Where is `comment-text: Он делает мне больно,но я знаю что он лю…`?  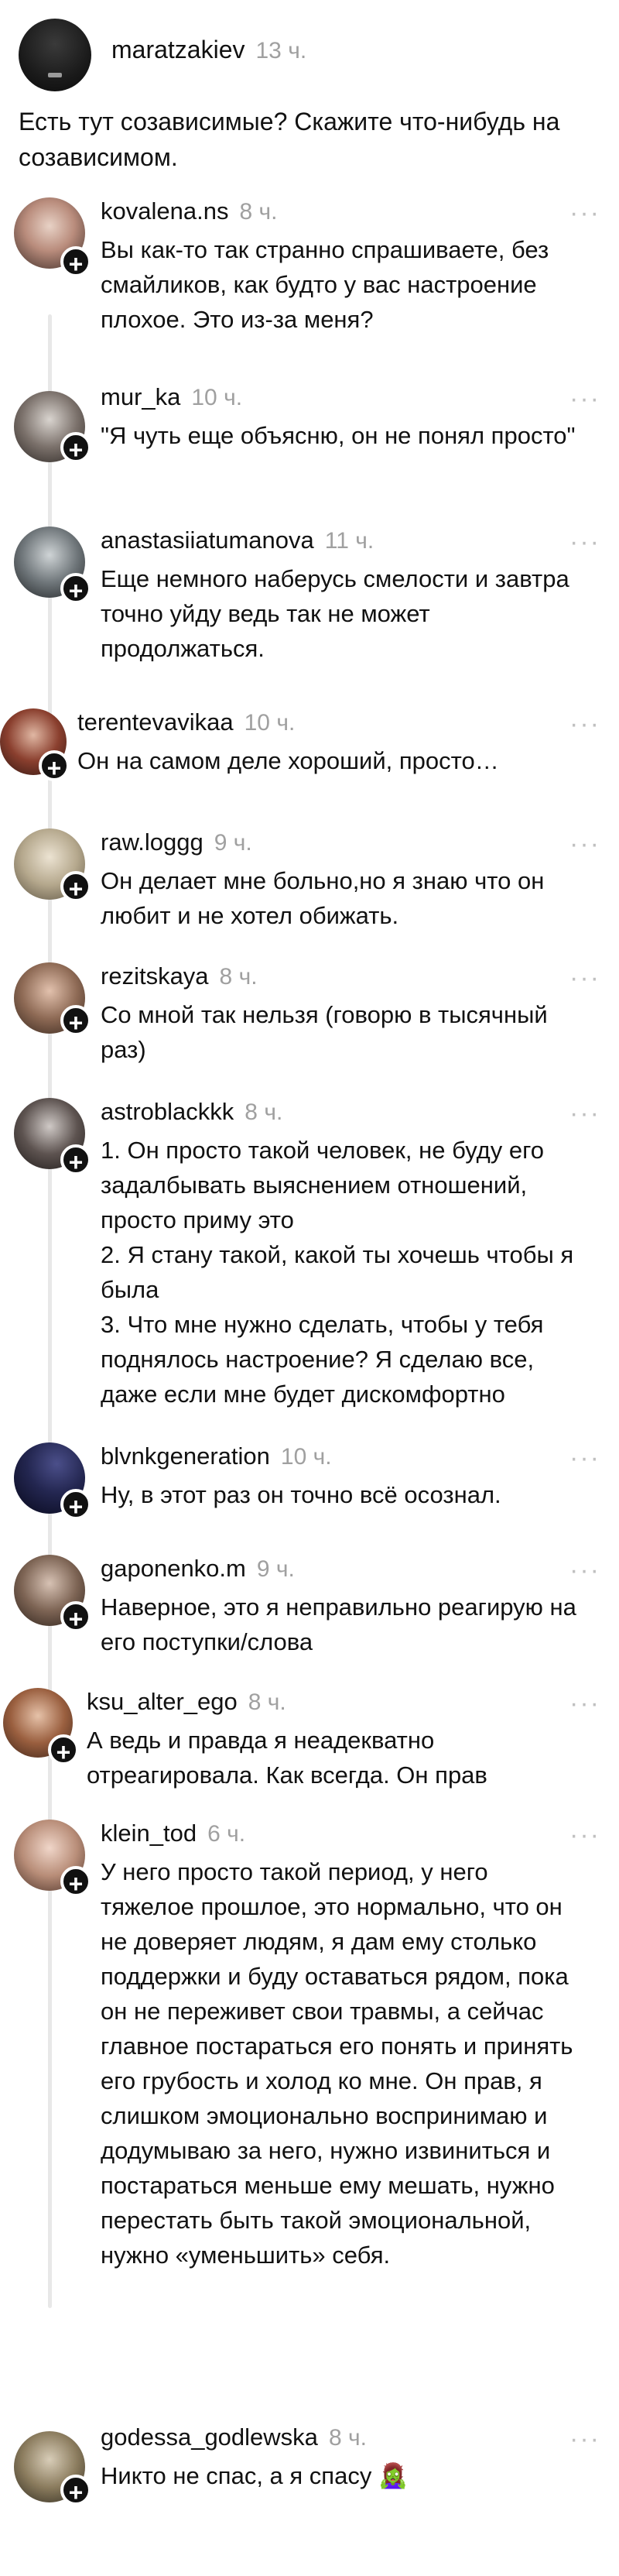 comment-text: Он делает мне больно,но я знаю что он лю… is located at coordinates (323, 898).